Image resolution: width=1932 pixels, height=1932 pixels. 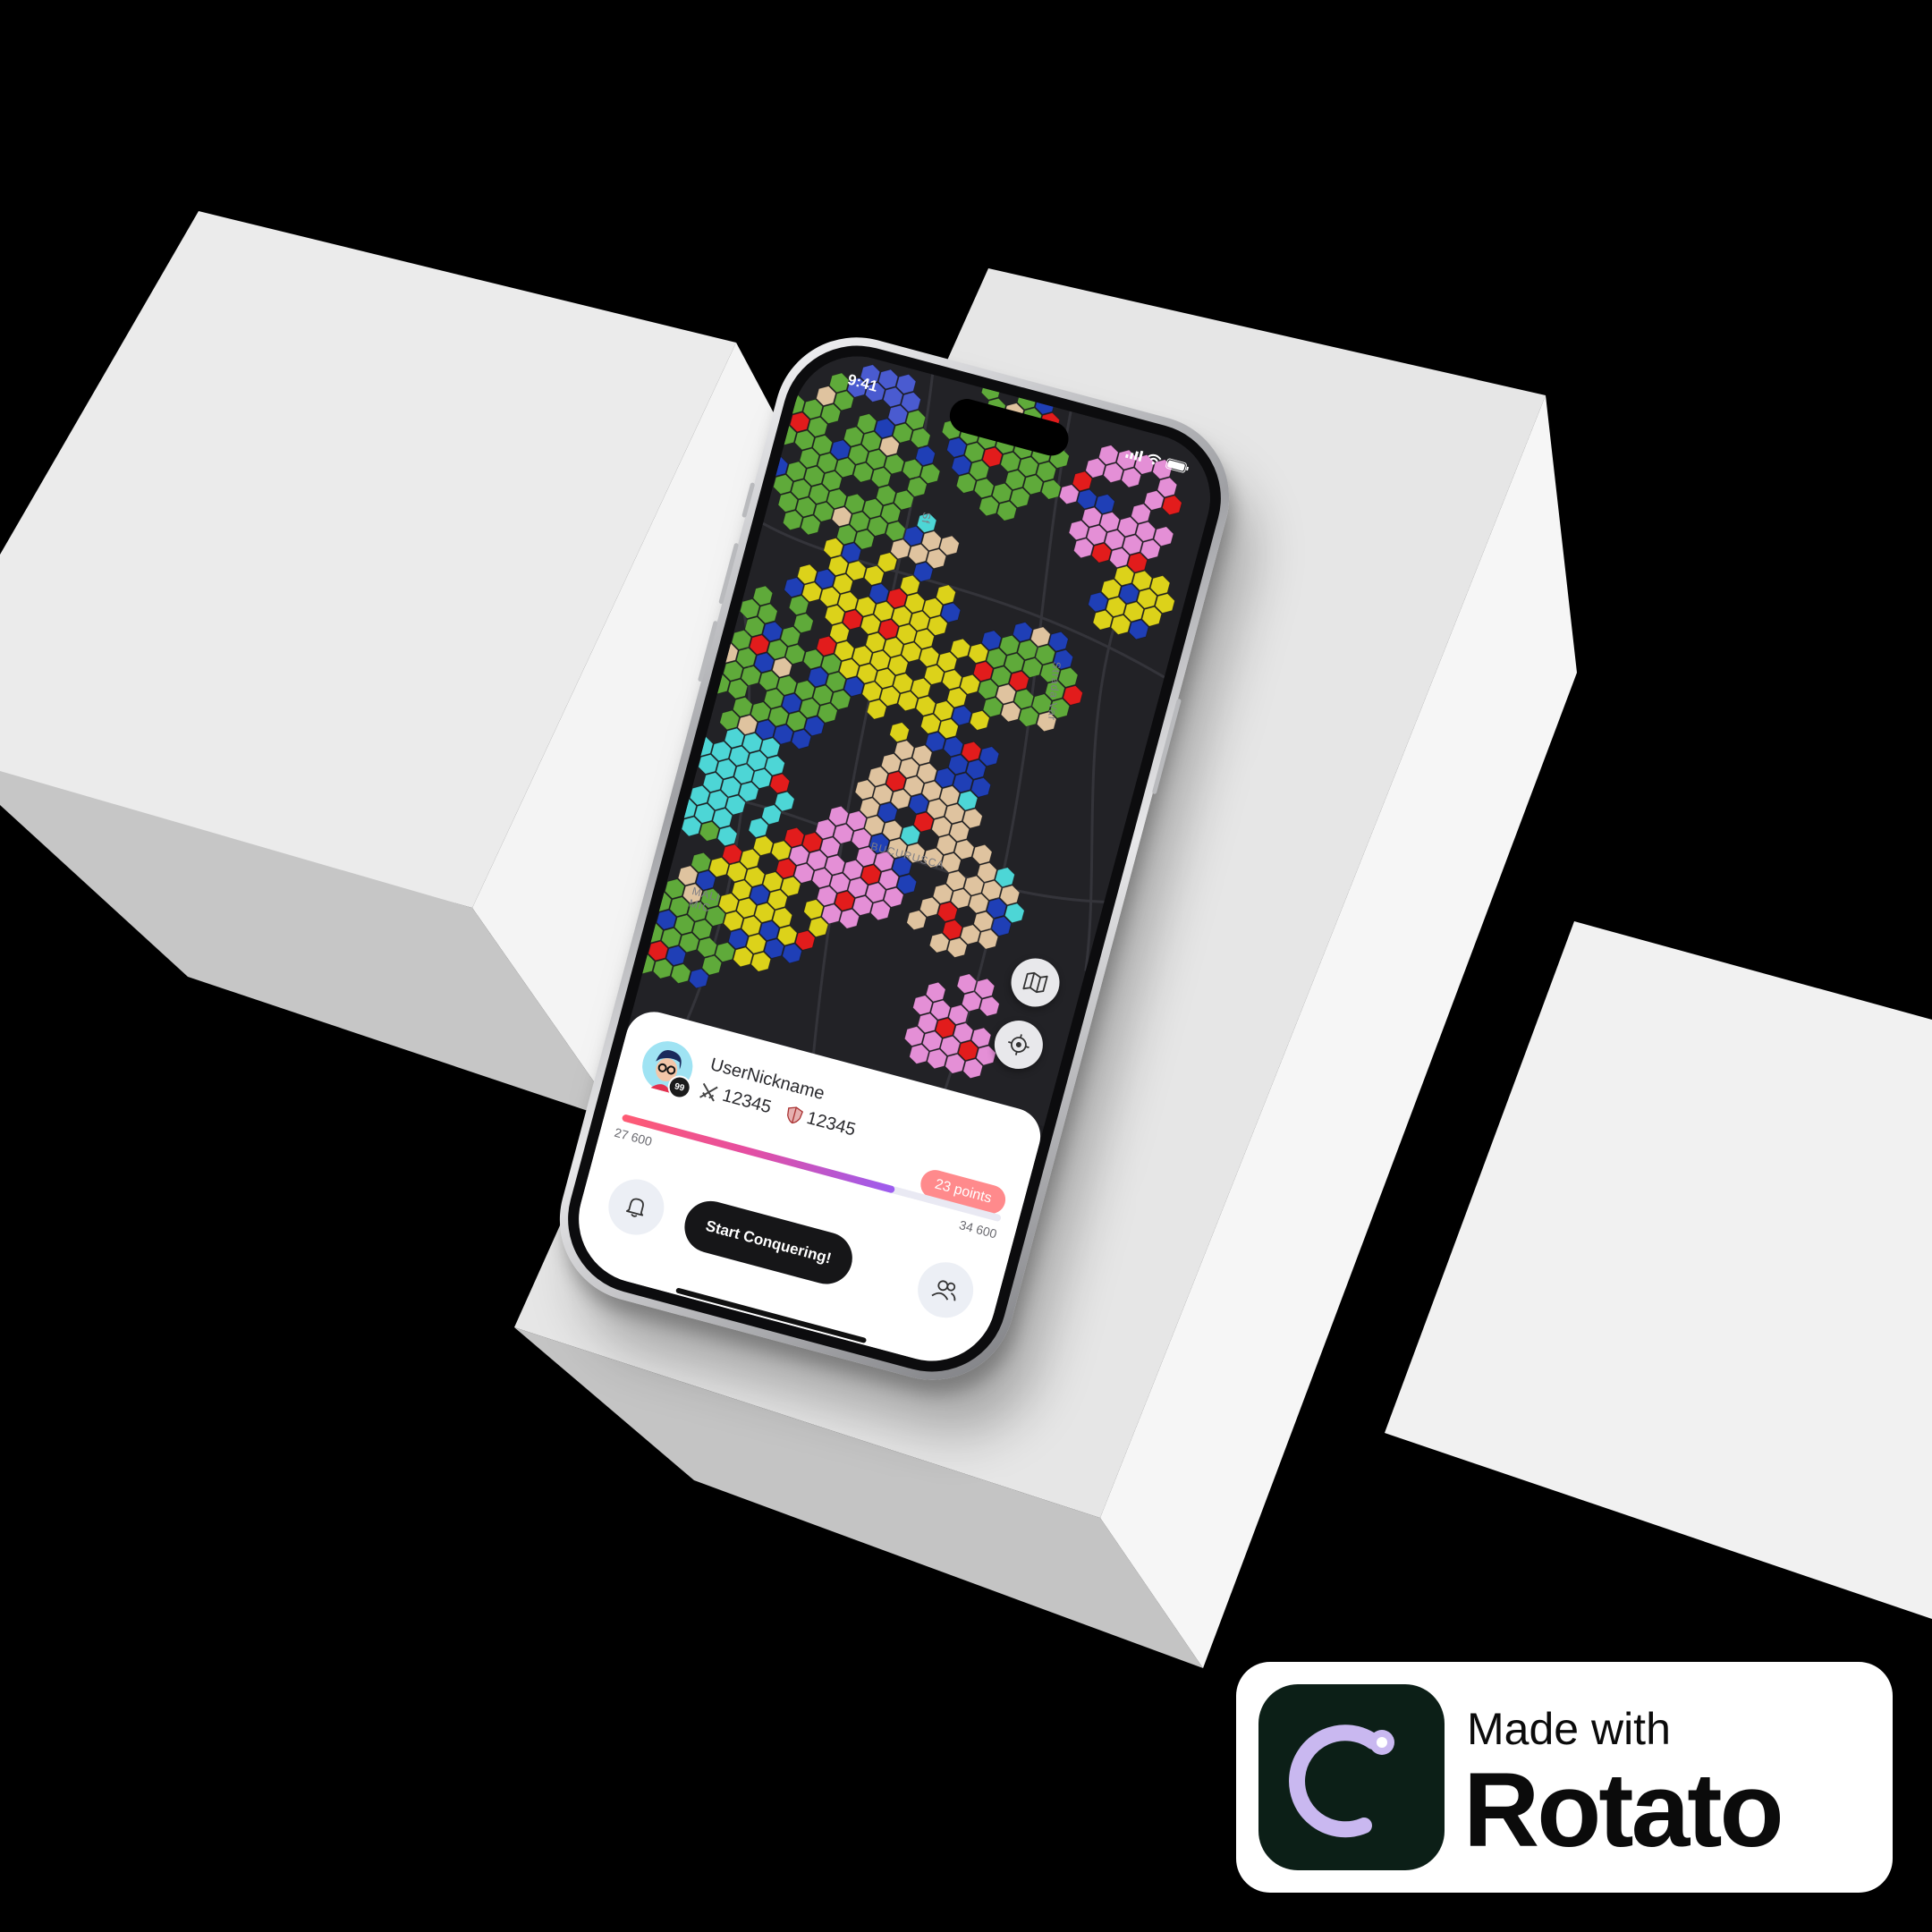 What do you see at coordinates (1341, 1781) in the screenshot?
I see `rotato-logo-mark` at bounding box center [1341, 1781].